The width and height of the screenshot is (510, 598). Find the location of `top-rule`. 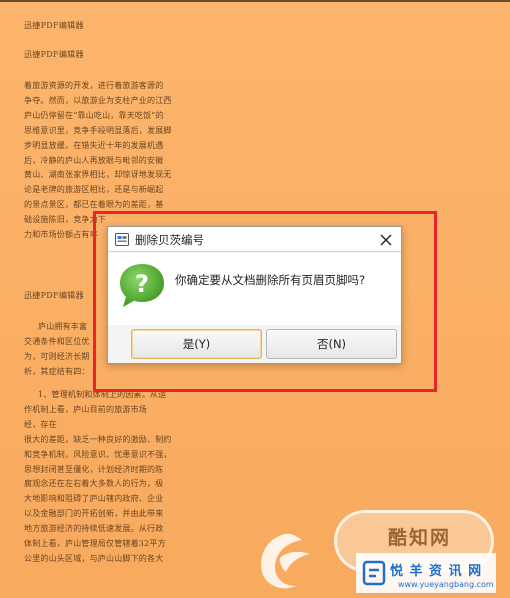

top-rule is located at coordinates (255, 1).